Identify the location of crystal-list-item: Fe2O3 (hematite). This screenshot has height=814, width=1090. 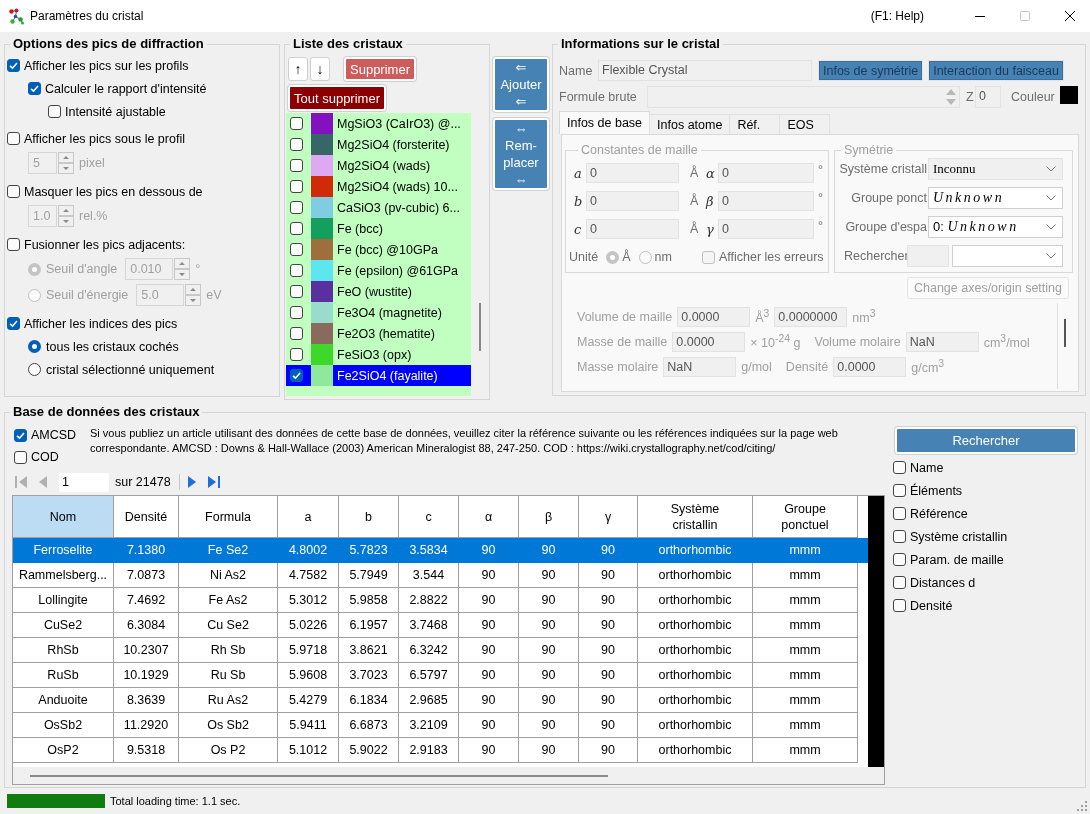
(378, 333).